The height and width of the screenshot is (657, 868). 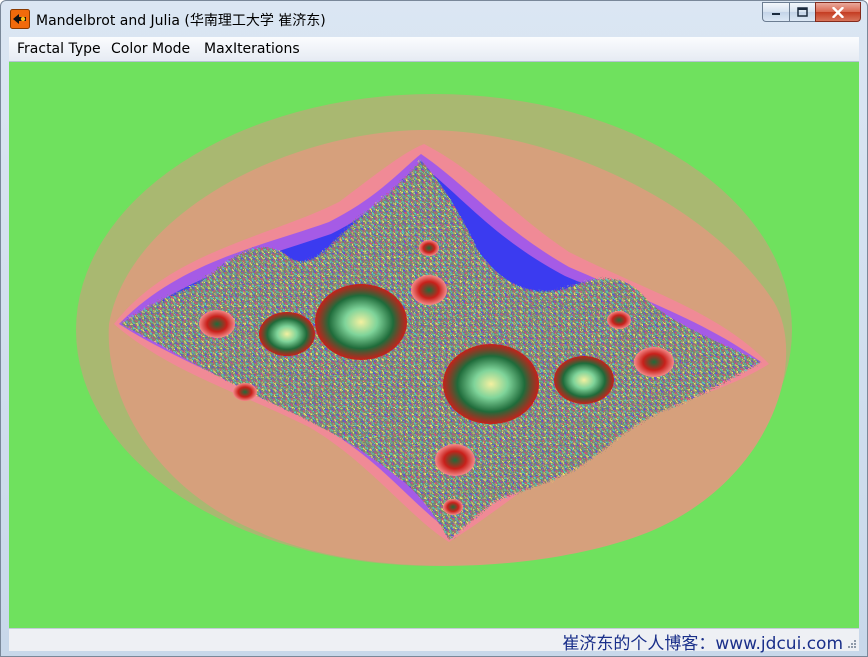 I want to click on caption-buttons, so click(x=811, y=13).